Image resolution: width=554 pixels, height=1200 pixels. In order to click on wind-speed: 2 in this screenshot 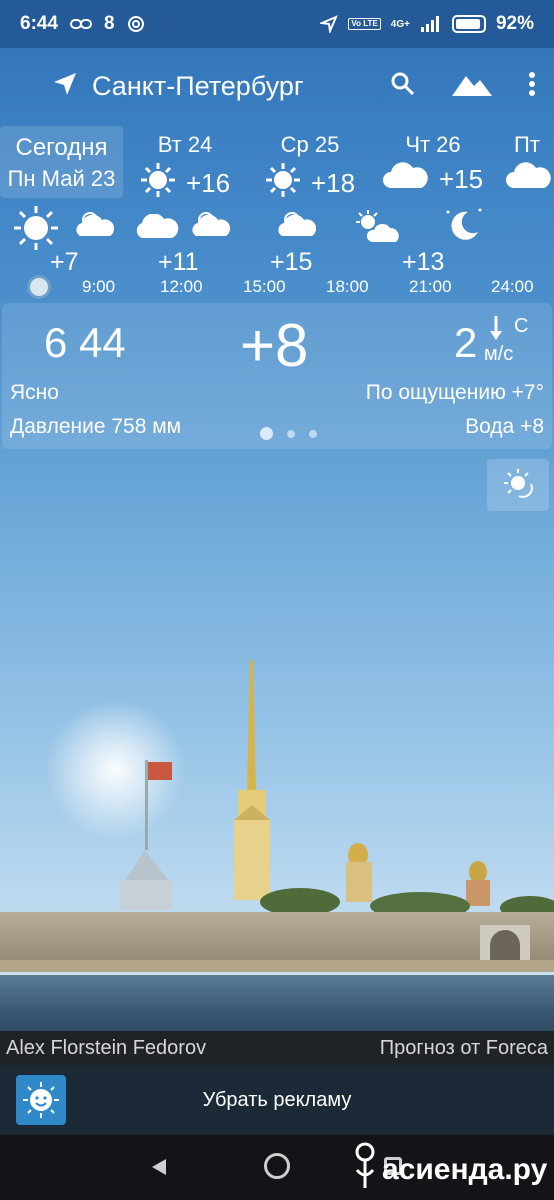, I will do `click(466, 342)`.